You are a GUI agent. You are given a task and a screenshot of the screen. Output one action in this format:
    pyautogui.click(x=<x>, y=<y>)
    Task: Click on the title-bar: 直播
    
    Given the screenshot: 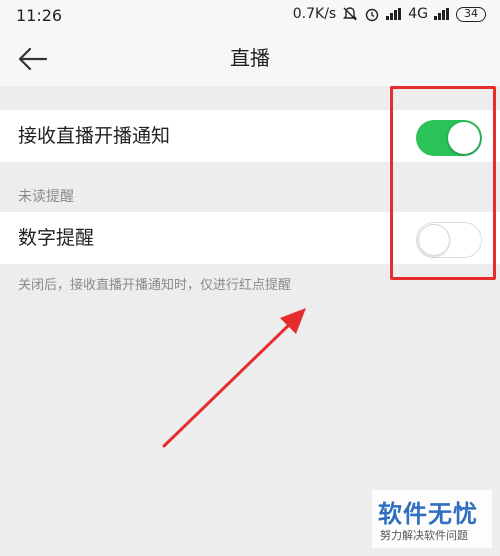 What is the action you would take?
    pyautogui.click(x=250, y=58)
    